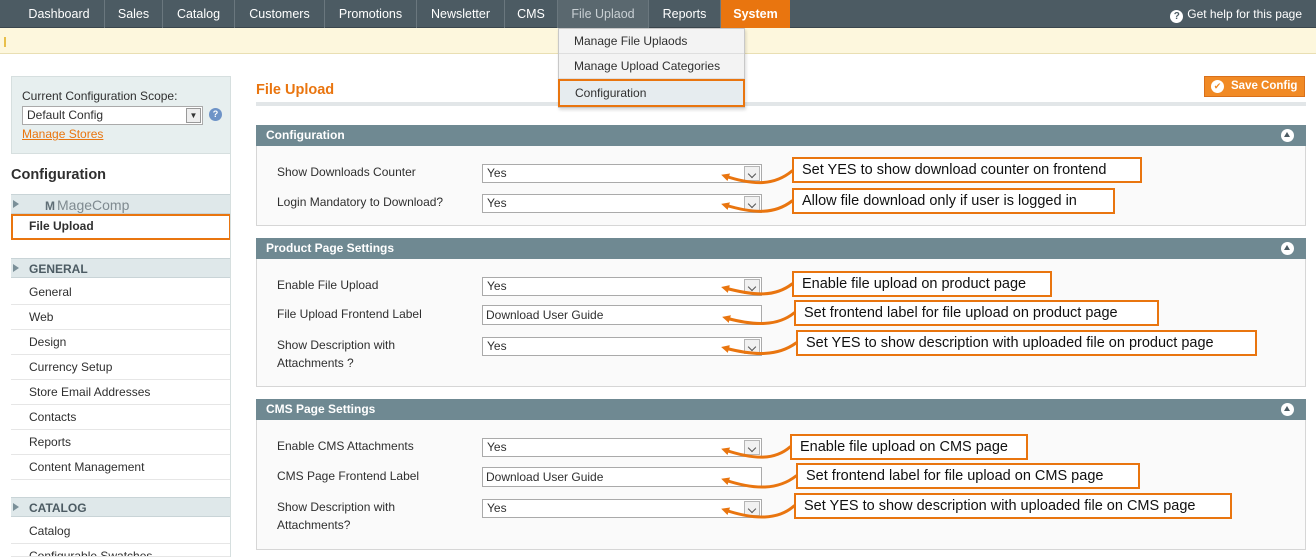 The width and height of the screenshot is (1316, 557). What do you see at coordinates (348, 476) in the screenshot?
I see `field-label: CMS Page Frontend Label` at bounding box center [348, 476].